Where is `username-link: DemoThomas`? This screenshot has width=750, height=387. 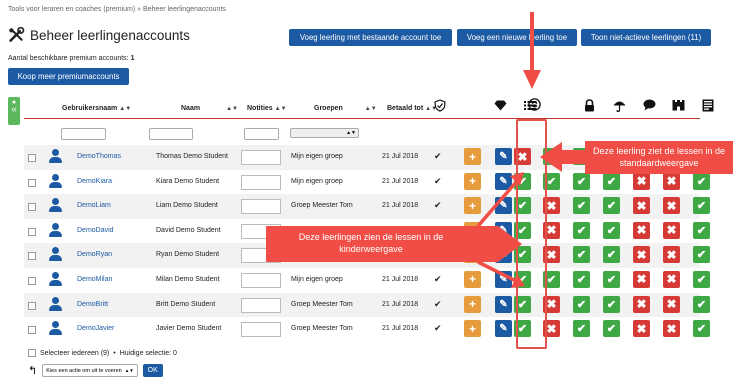 username-link: DemoThomas is located at coordinates (99, 156).